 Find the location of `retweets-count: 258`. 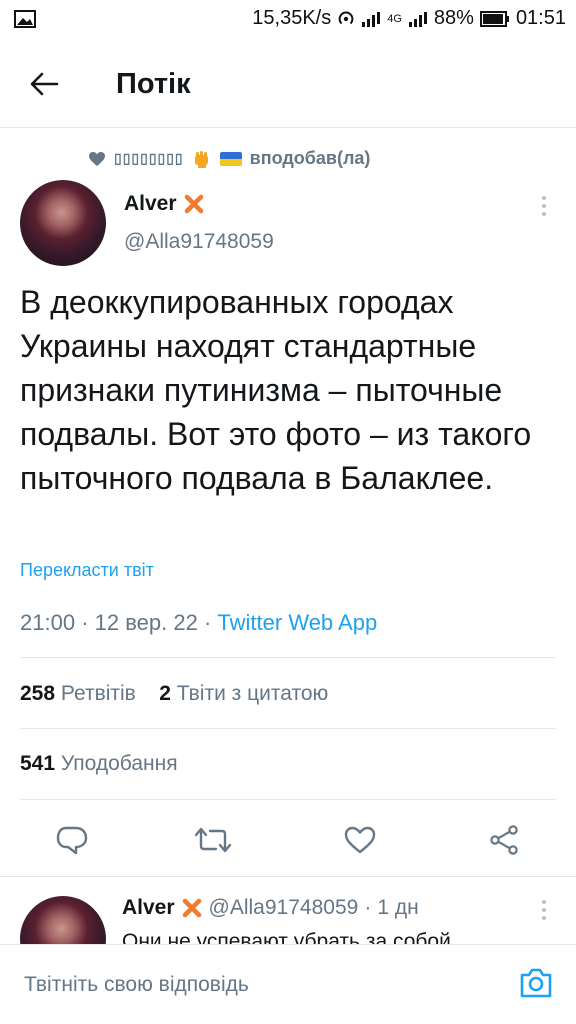

retweets-count: 258 is located at coordinates (38, 693).